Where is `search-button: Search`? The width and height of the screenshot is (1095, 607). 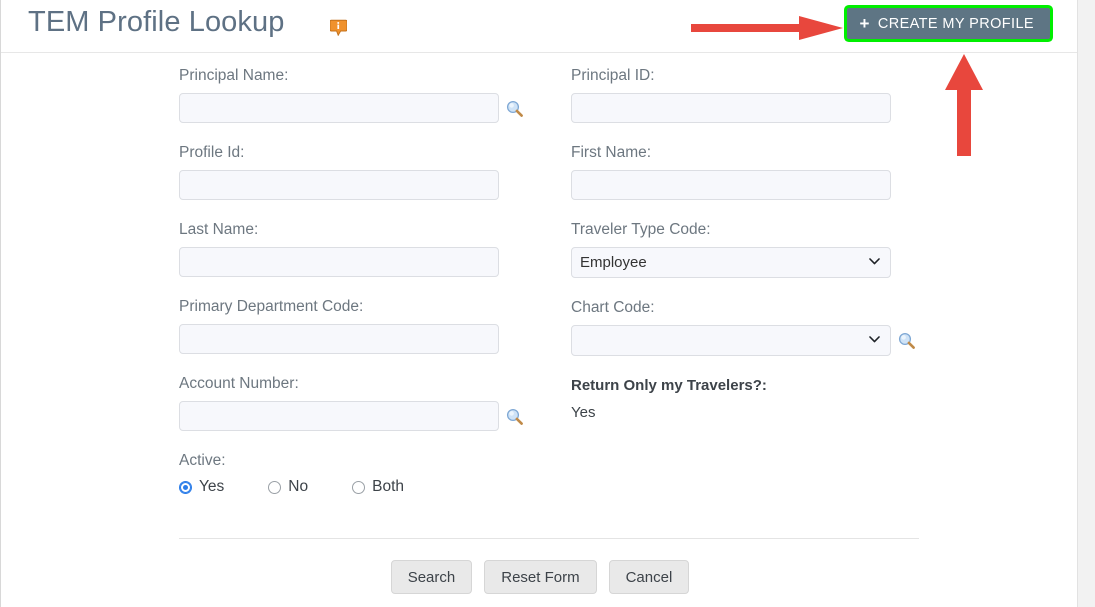
search-button: Search is located at coordinates (431, 577).